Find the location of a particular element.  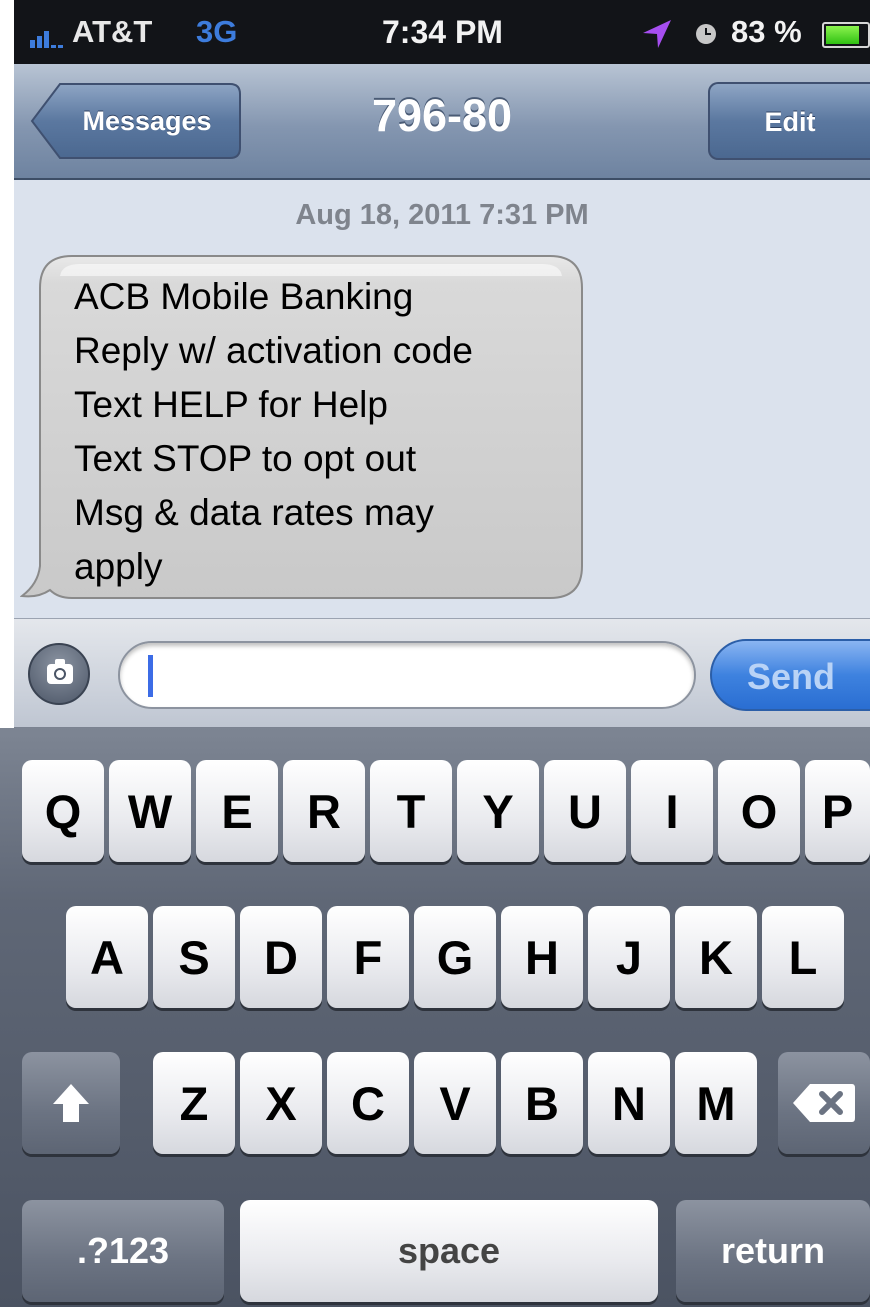

key-j: J is located at coordinates (629, 957).